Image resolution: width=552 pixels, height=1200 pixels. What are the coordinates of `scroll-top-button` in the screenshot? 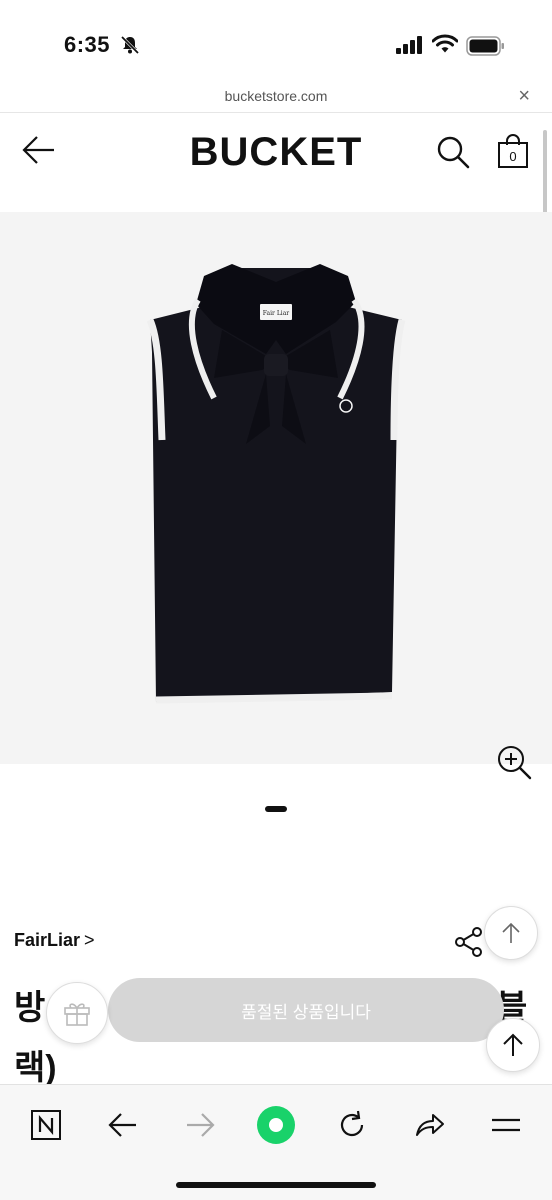 It's located at (511, 933).